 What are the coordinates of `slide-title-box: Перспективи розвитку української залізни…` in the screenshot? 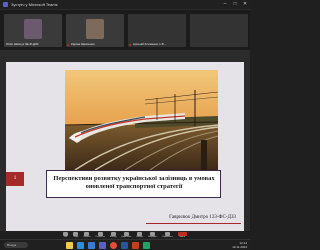 It's located at (133, 184).